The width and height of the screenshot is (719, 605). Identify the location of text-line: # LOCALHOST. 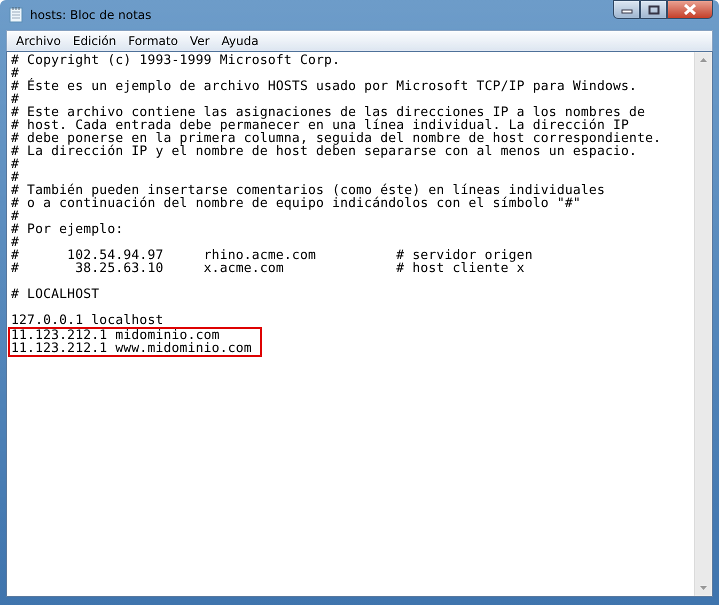
(55, 294).